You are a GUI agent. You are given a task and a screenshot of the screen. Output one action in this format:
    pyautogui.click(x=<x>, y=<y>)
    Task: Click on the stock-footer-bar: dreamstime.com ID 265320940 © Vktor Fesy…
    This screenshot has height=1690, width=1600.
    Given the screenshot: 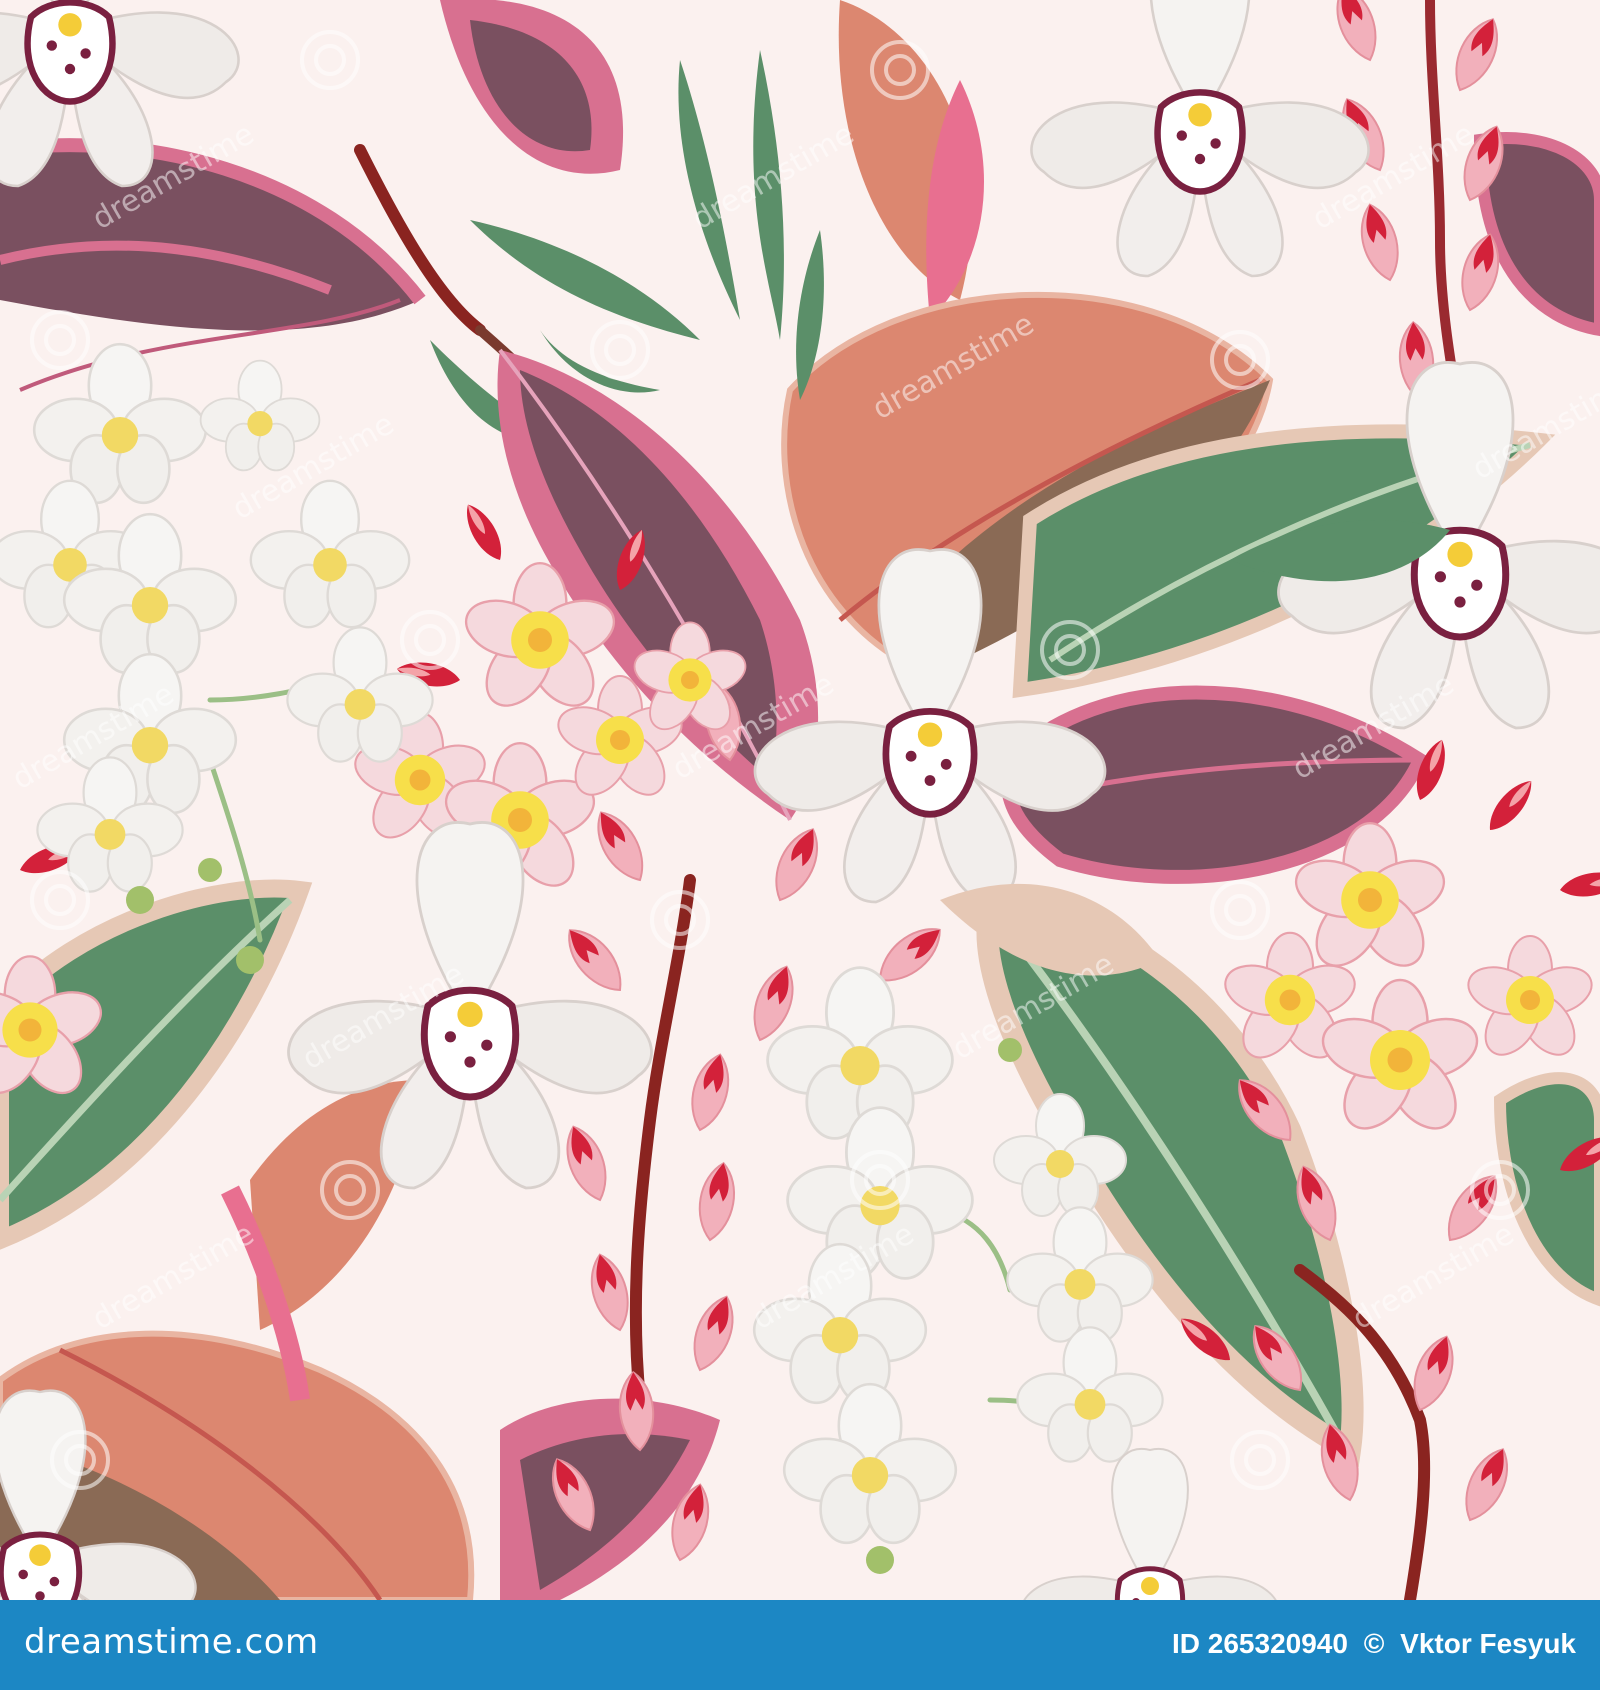 What is the action you would take?
    pyautogui.click(x=800, y=1645)
    